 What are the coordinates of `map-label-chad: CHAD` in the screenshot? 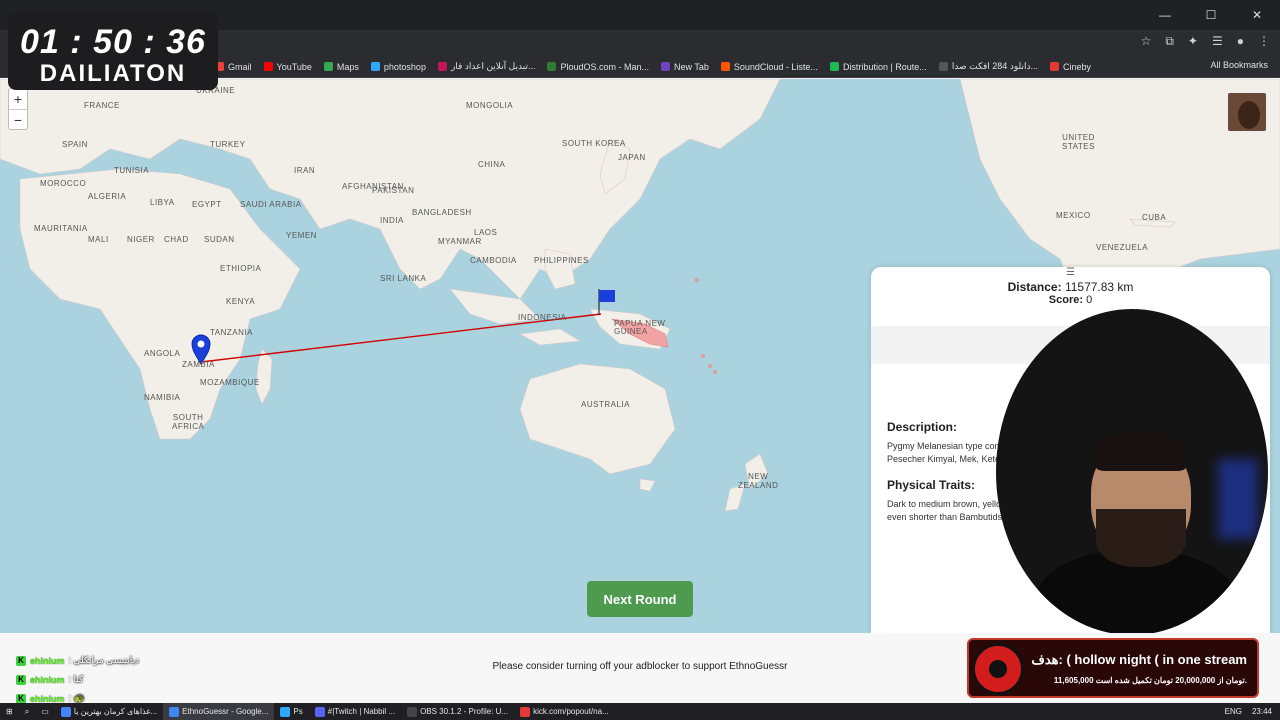 It's located at (176, 239).